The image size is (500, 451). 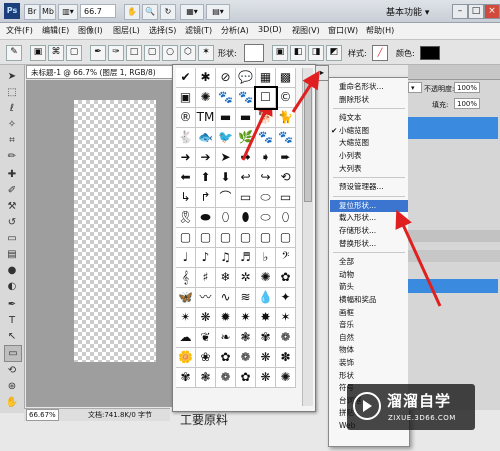 What do you see at coordinates (266, 98) in the screenshot?
I see `shape-swatch: ☐` at bounding box center [266, 98].